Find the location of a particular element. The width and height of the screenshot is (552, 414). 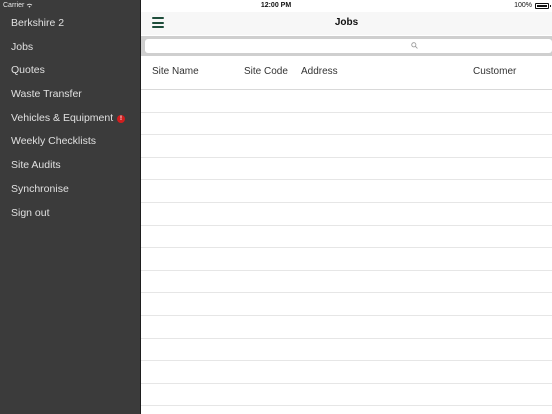

sidebar-item-label: Synchronise is located at coordinates (40, 188).